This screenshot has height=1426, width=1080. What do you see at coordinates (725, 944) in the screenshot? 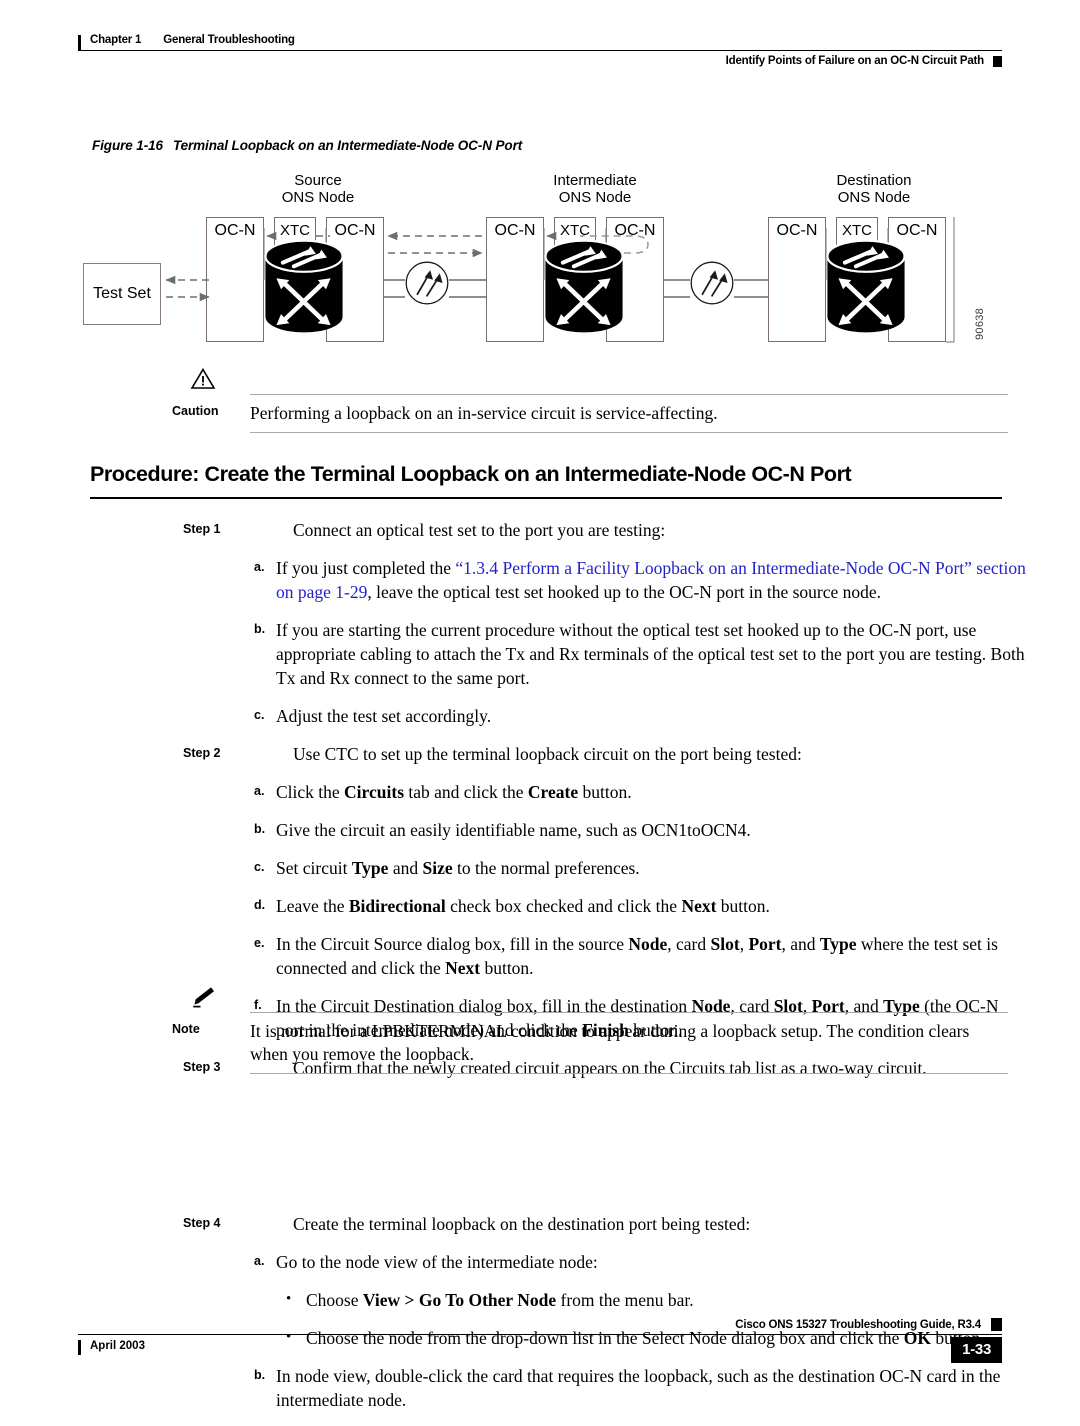
I see `substep-bold-run: Slot` at bounding box center [725, 944].